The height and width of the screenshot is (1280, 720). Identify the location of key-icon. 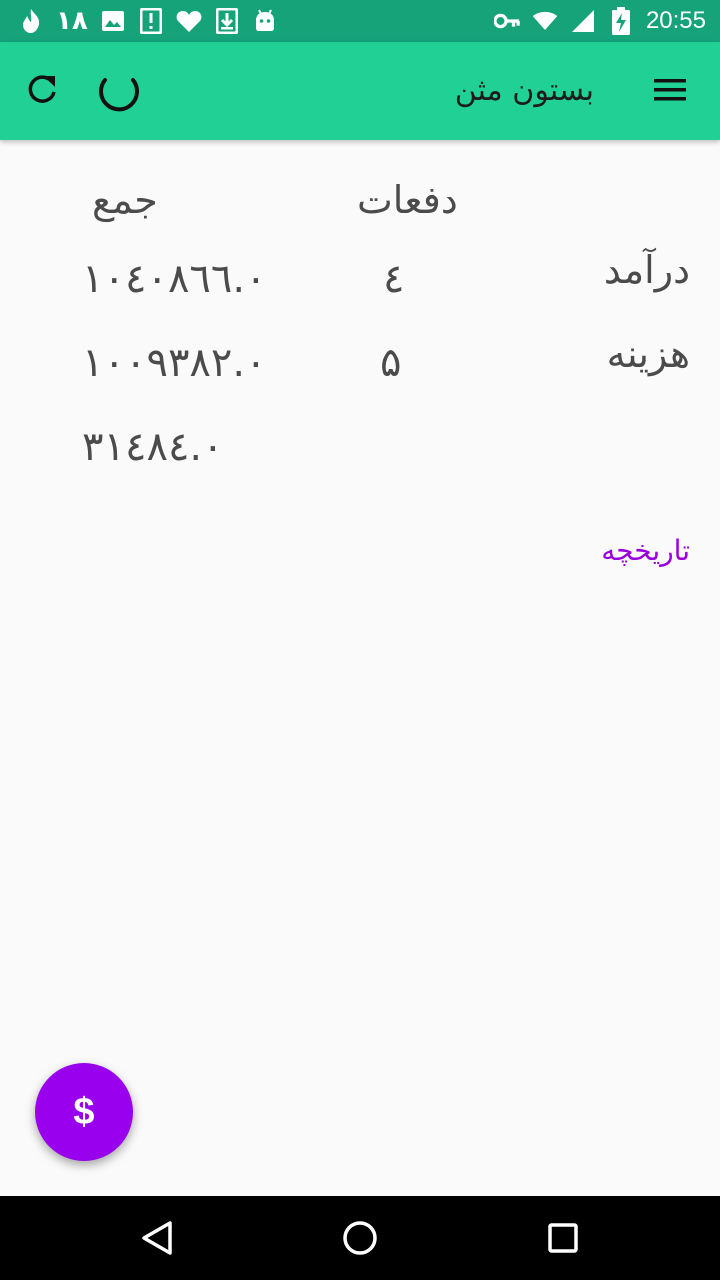
(506, 21).